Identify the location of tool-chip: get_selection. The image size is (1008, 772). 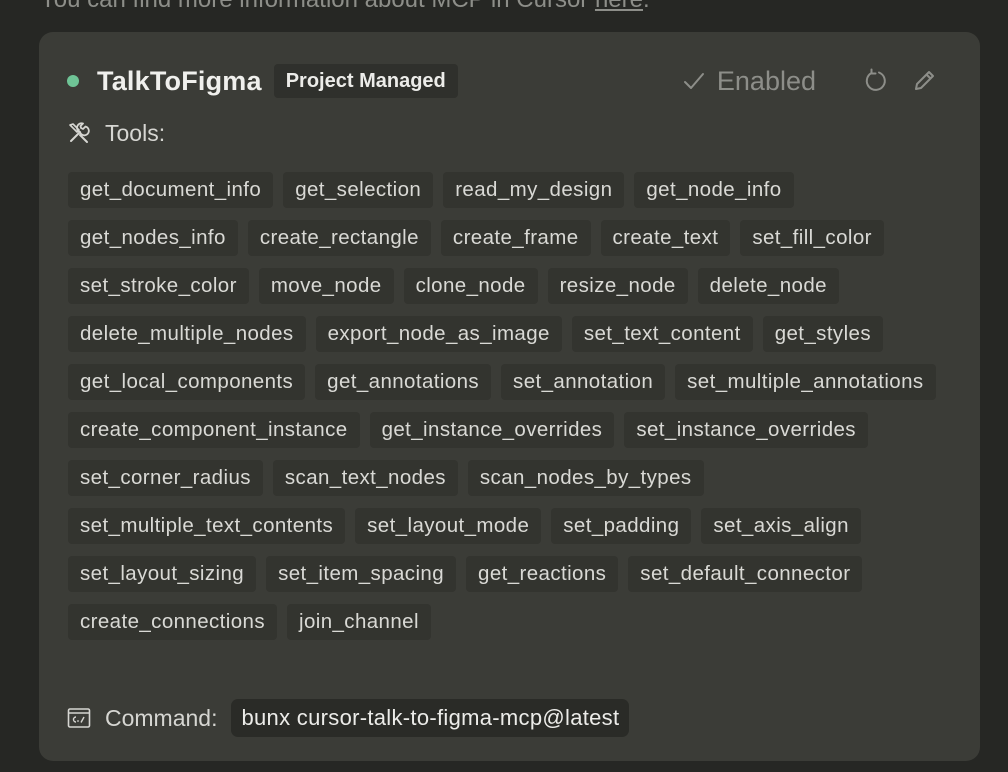
(358, 190).